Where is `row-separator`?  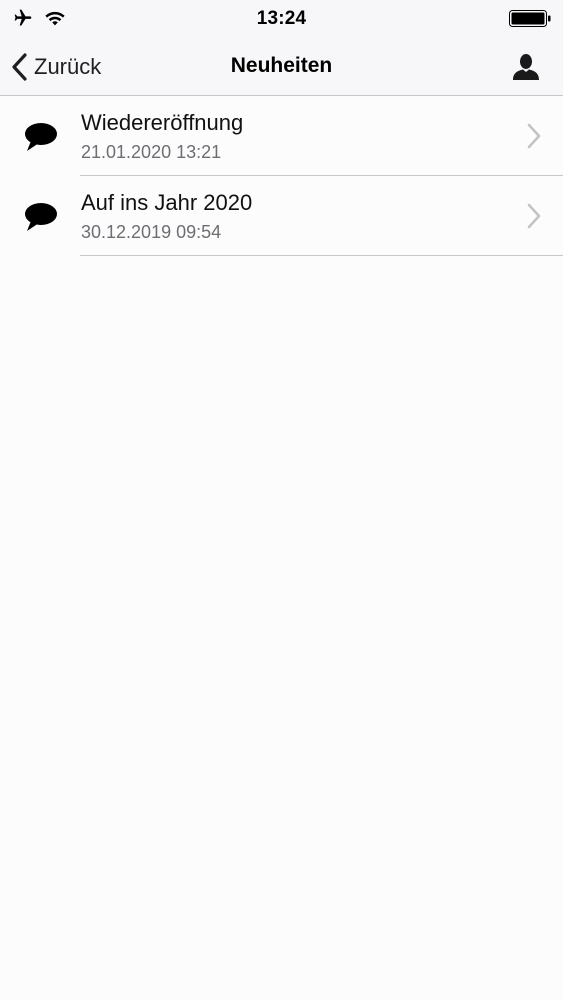
row-separator is located at coordinates (321, 255).